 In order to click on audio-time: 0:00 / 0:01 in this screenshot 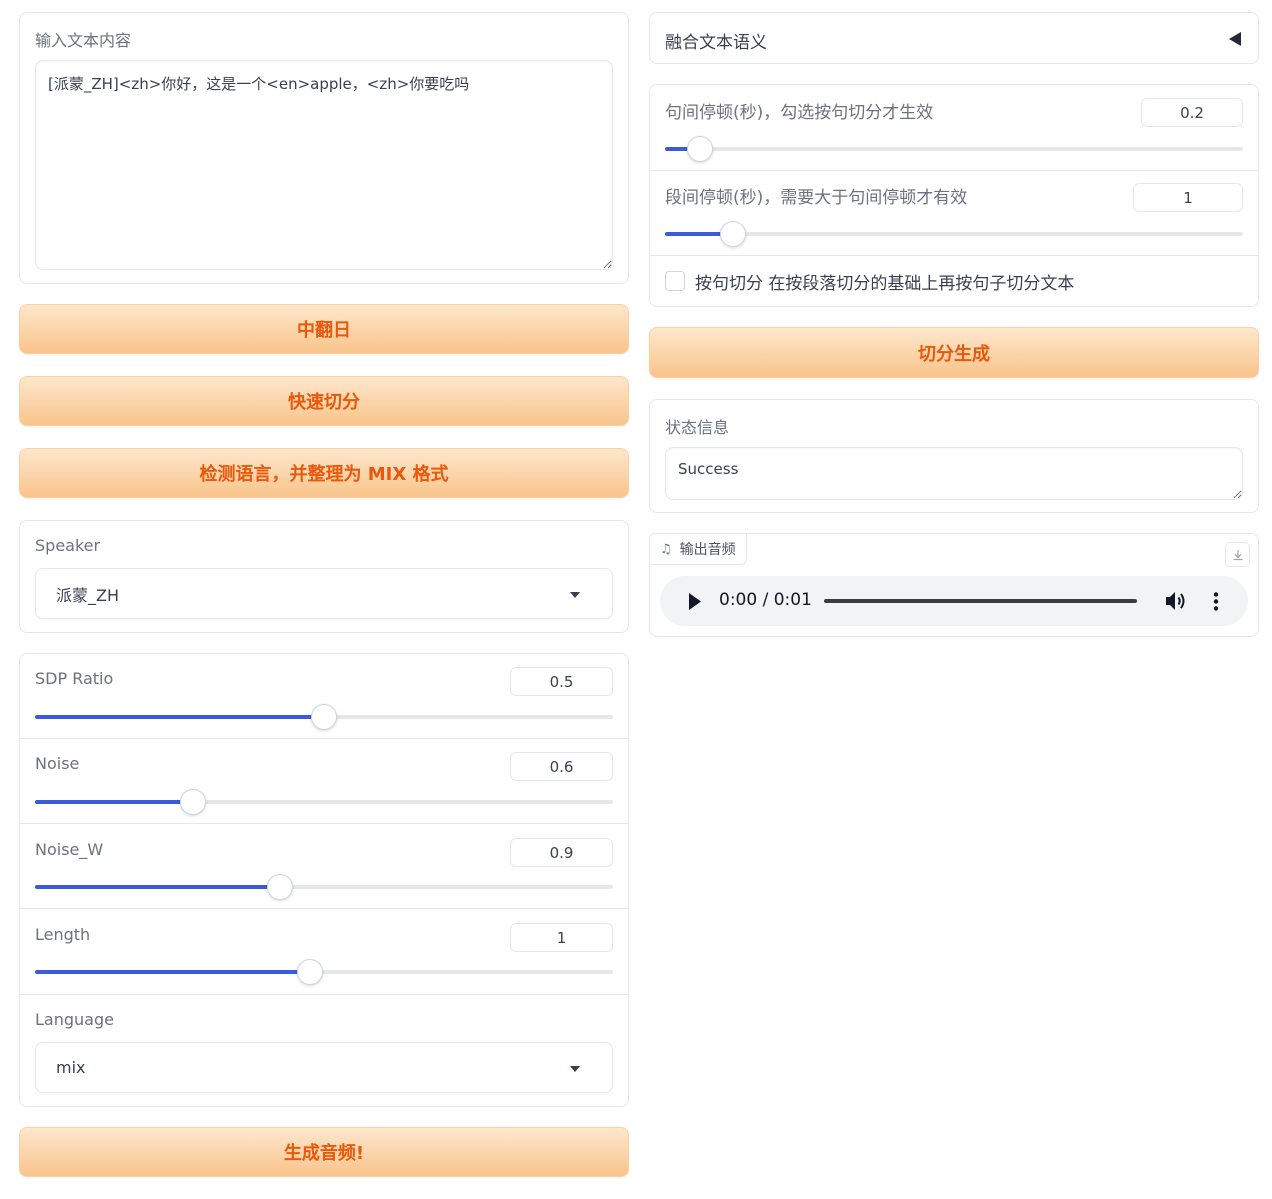, I will do `click(765, 600)`.